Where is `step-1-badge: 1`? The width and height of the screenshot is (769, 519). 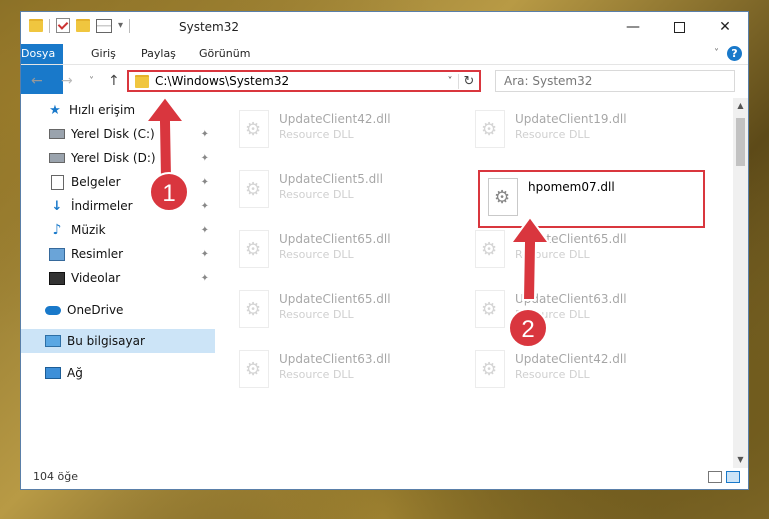 step-1-badge: 1 is located at coordinates (169, 192).